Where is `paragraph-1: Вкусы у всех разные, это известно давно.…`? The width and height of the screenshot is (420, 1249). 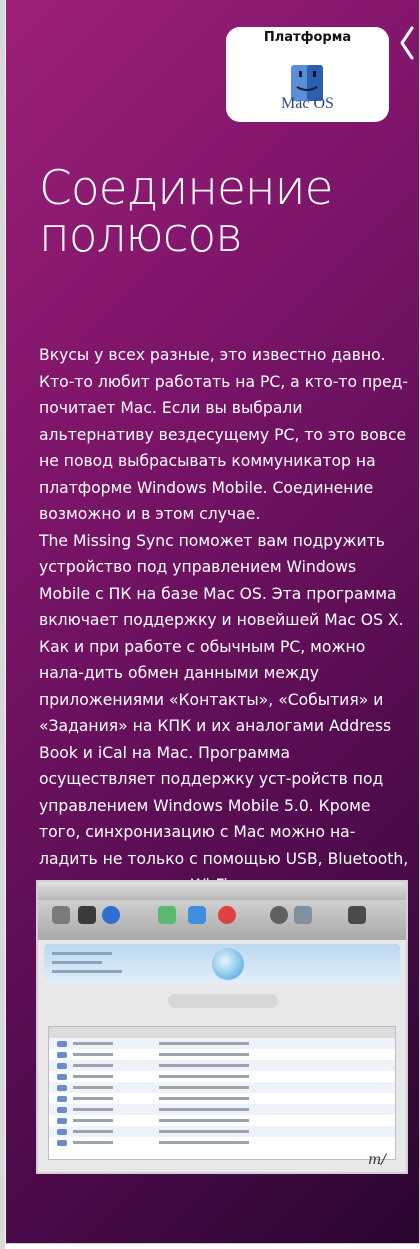
paragraph-1: Вкусы у всех разные, это известно давно.… is located at coordinates (224, 434).